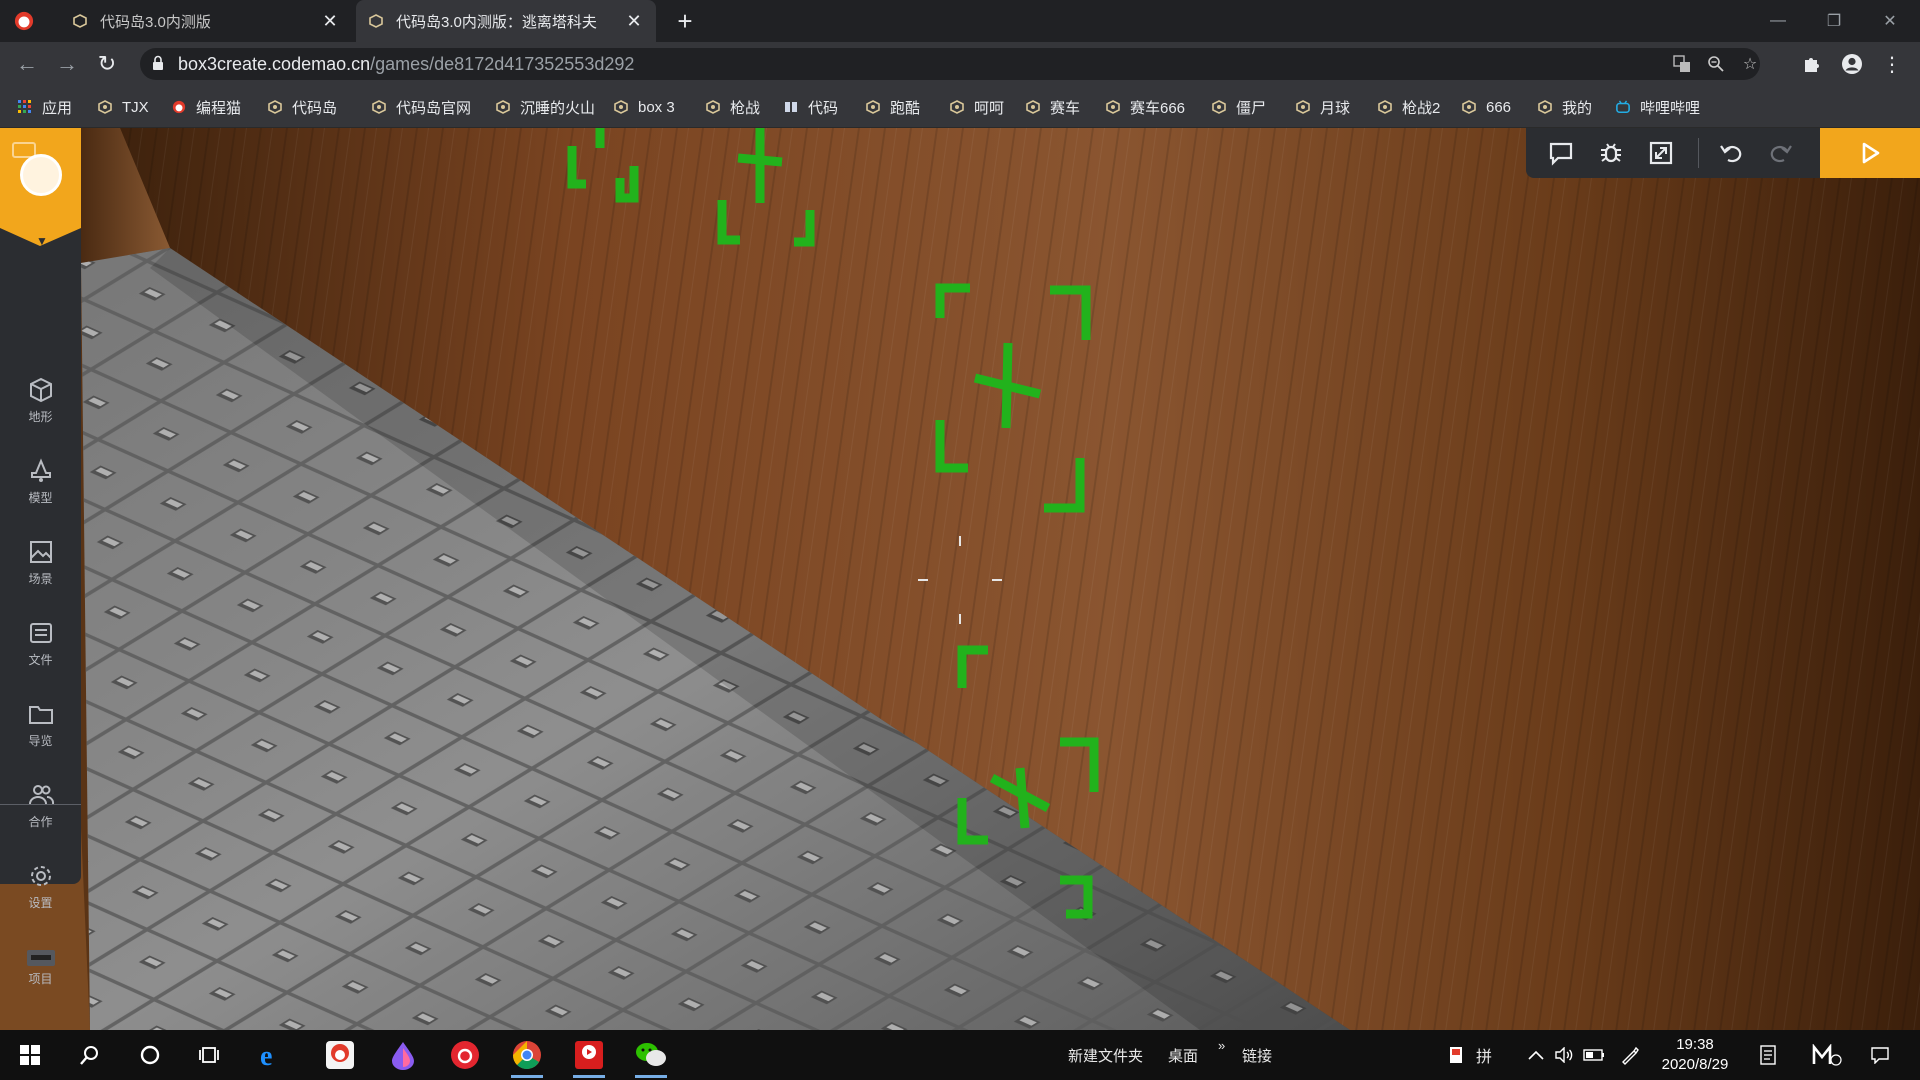  I want to click on bookmark-item: 代码岛官网, so click(421, 107).